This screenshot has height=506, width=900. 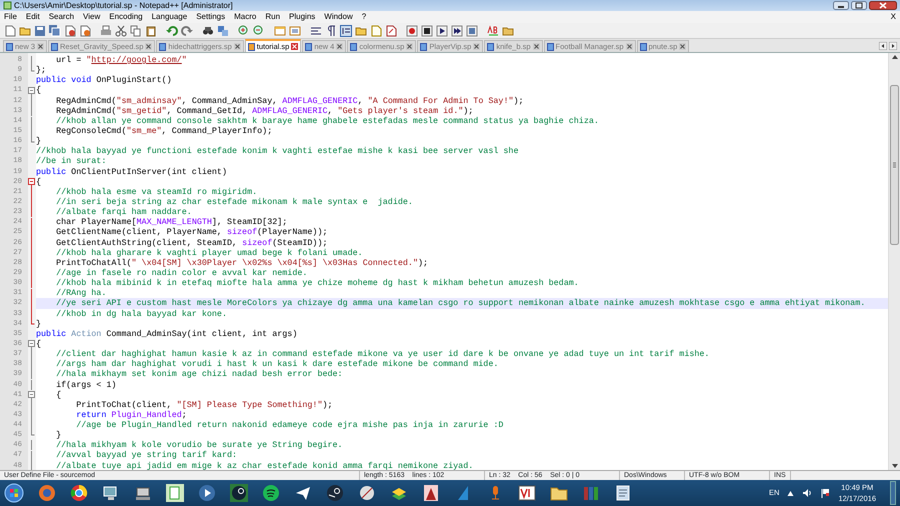 What do you see at coordinates (442, 30) in the screenshot?
I see `play-icon` at bounding box center [442, 30].